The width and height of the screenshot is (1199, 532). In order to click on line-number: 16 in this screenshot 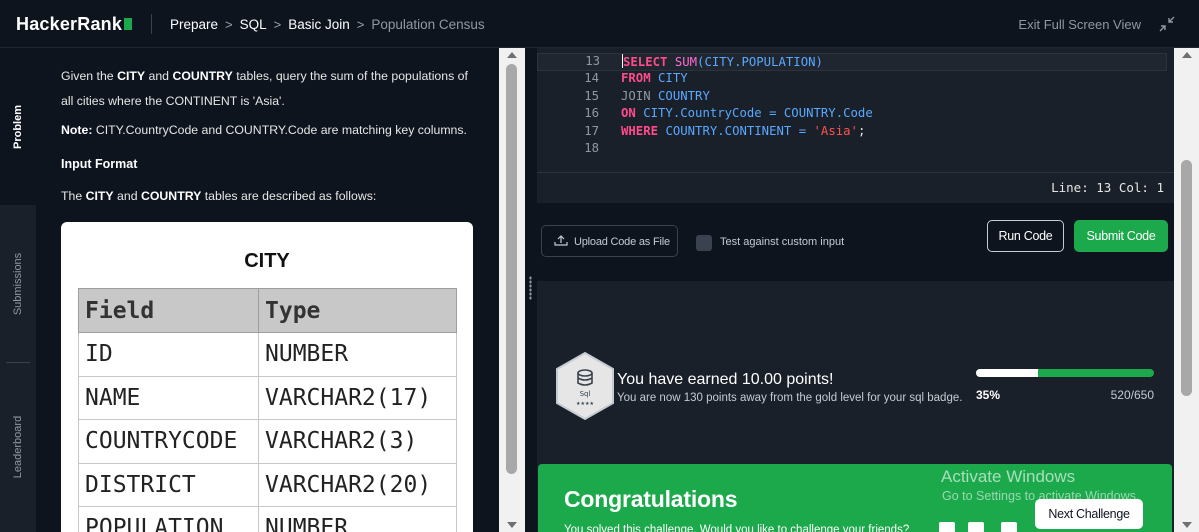, I will do `click(591, 113)`.